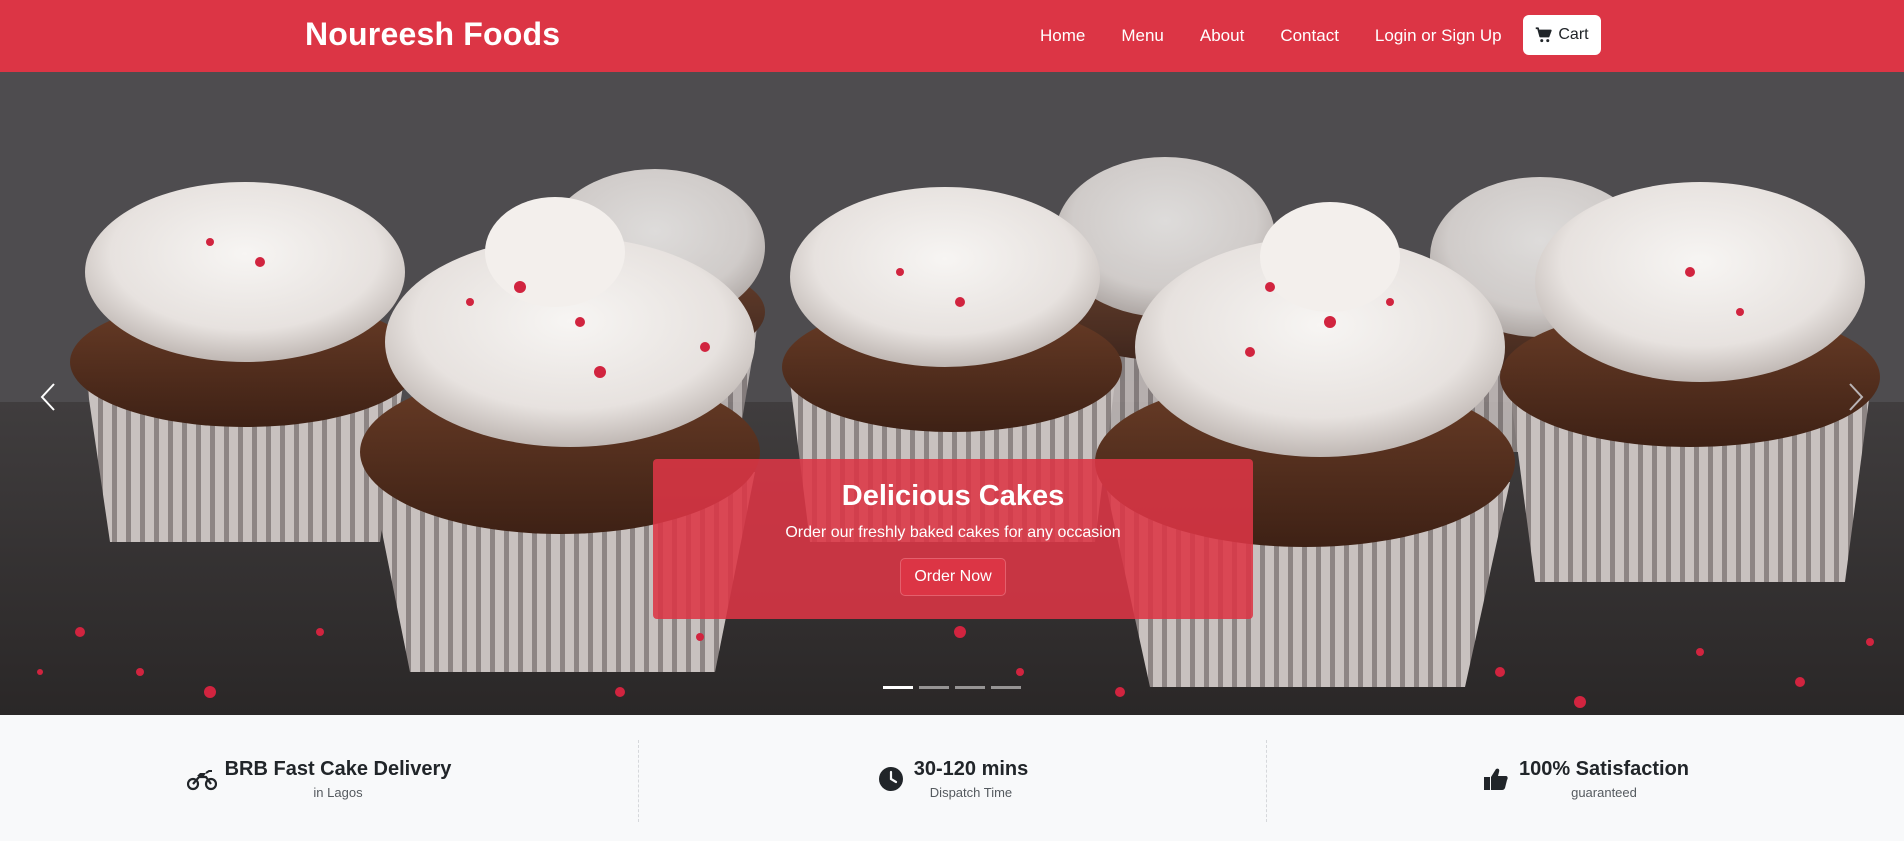 This screenshot has height=841, width=1904. I want to click on thumbs-up-icon, so click(1496, 779).